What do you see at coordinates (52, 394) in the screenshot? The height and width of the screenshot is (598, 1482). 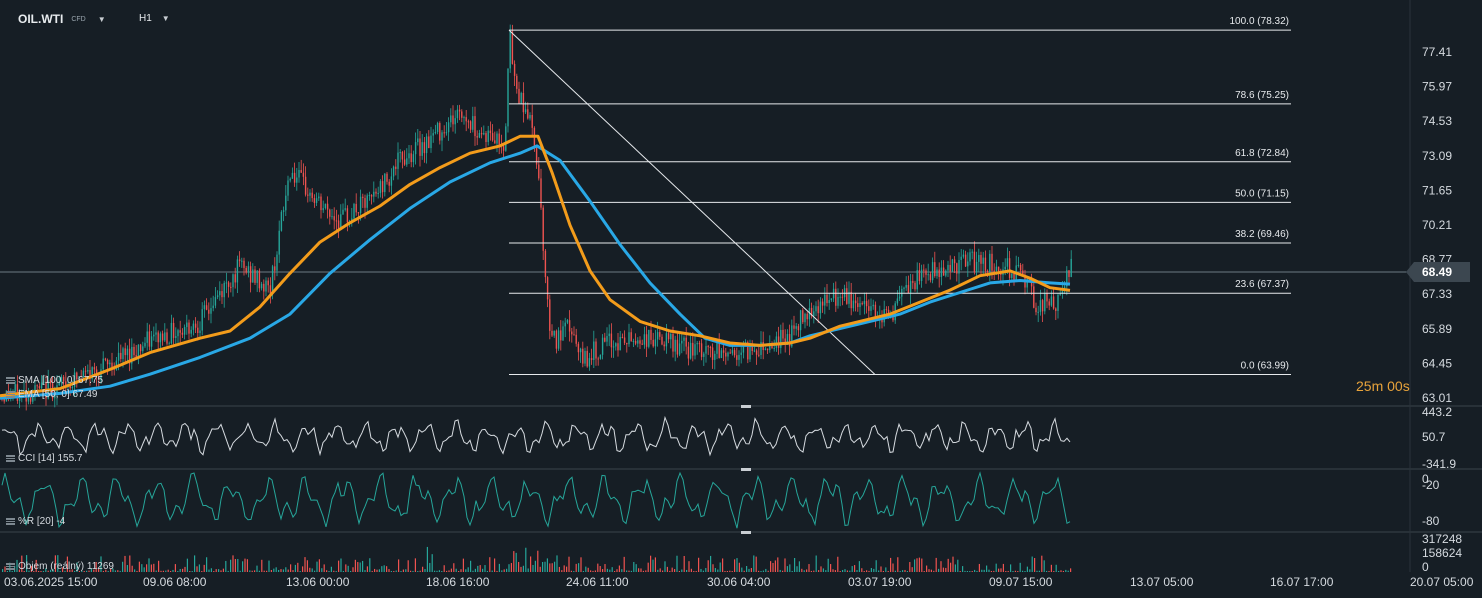 I see `indicator-ema: EMA [50, 0] 67.49` at bounding box center [52, 394].